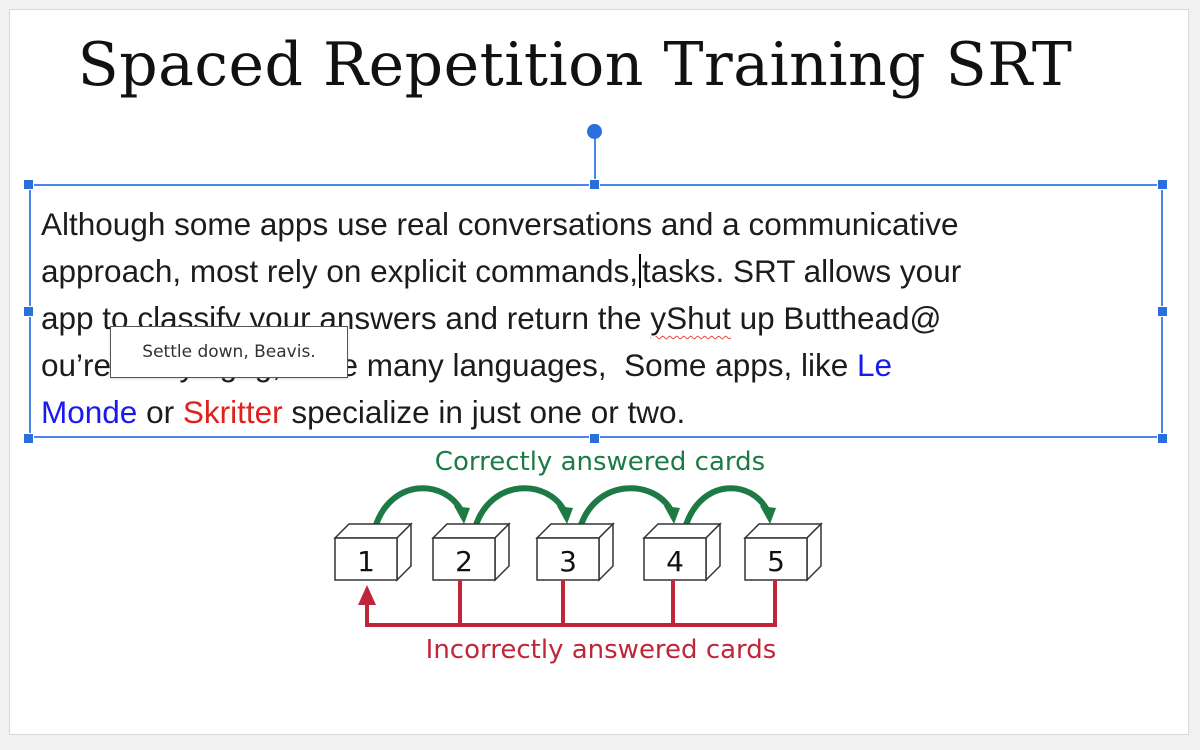 The height and width of the screenshot is (750, 1200). Describe the element at coordinates (675, 561) in the screenshot. I see `box-number: 4` at that location.